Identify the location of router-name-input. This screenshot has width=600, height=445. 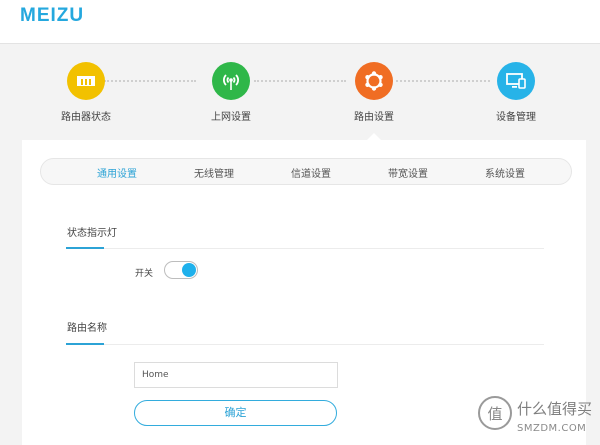
(236, 375).